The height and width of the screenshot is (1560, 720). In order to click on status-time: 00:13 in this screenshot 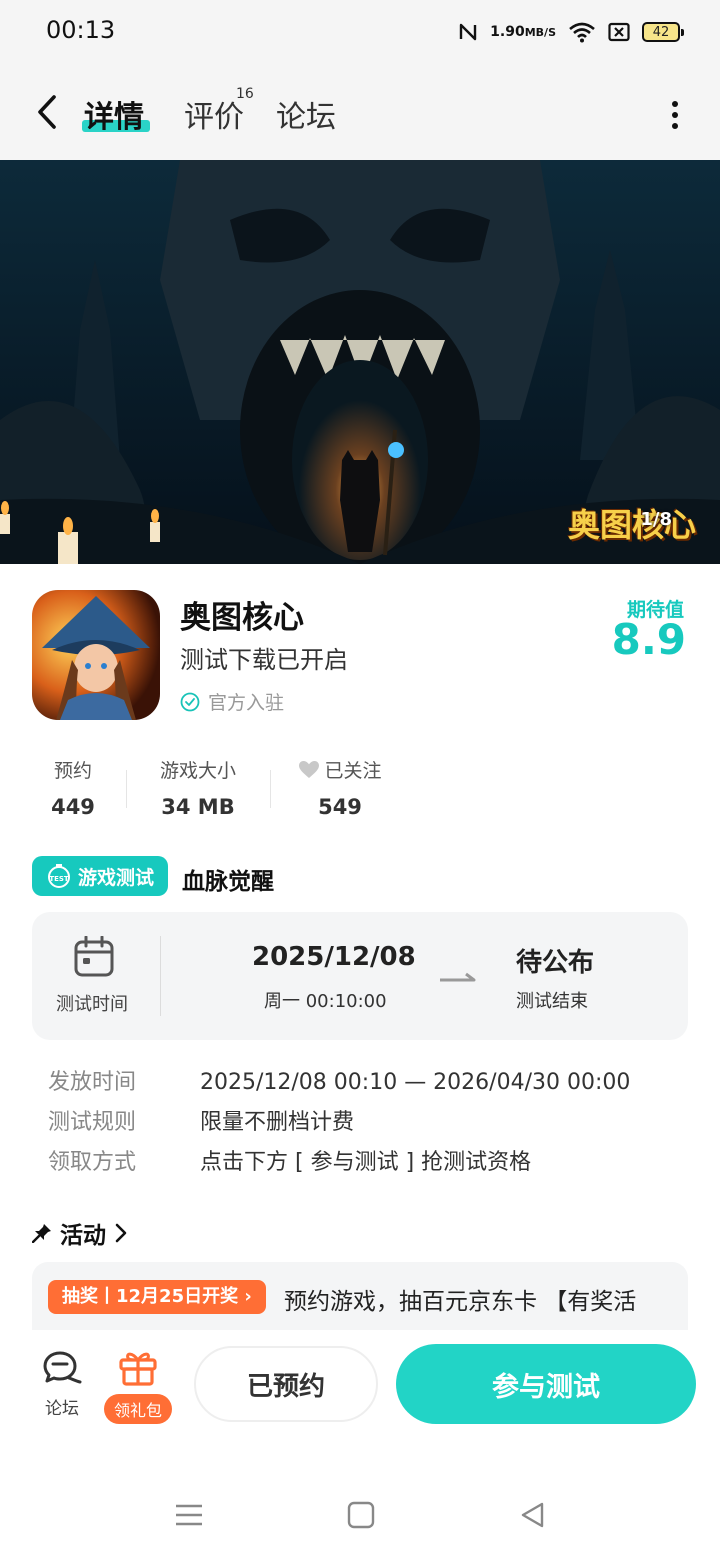, I will do `click(81, 30)`.